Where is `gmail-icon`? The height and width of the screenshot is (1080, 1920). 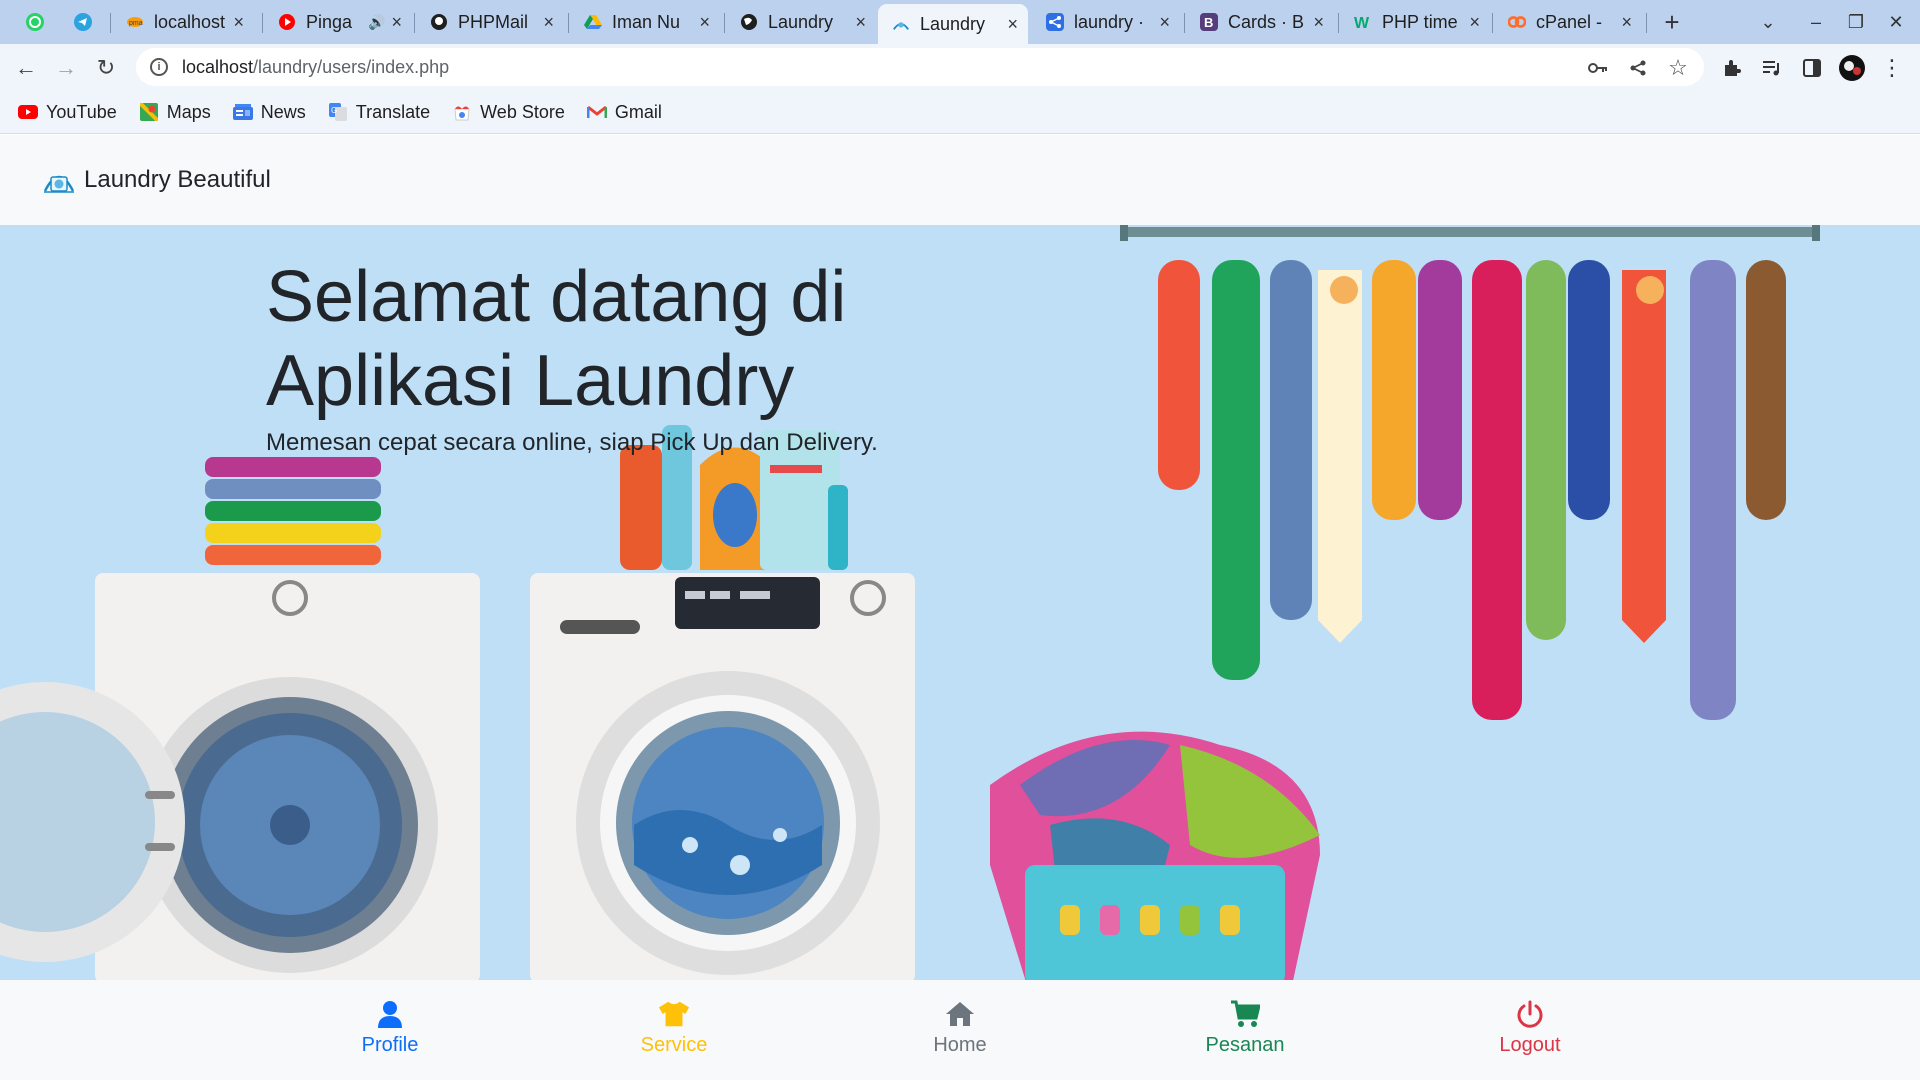 gmail-icon is located at coordinates (596, 112).